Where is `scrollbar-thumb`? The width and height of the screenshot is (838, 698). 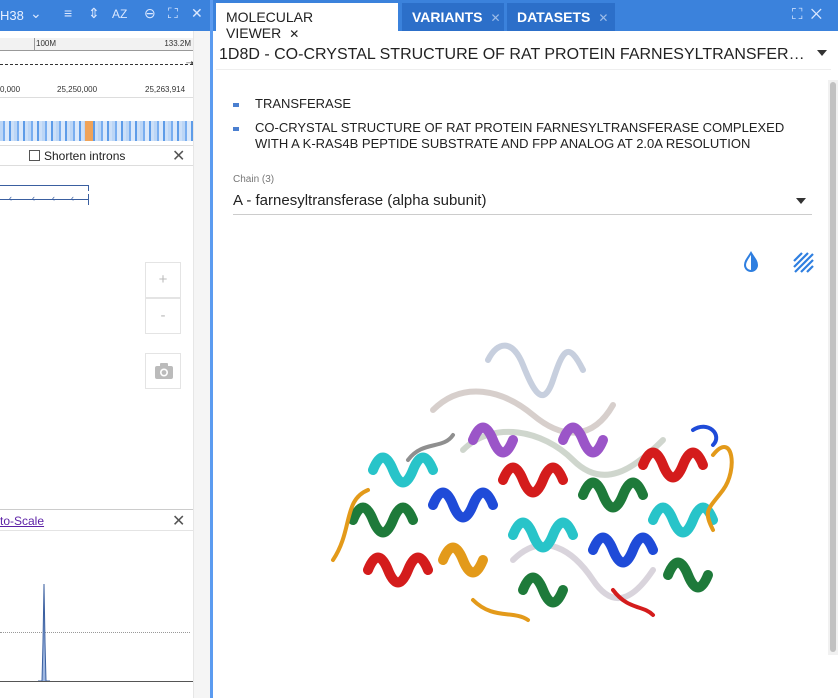
scrollbar-thumb is located at coordinates (833, 367).